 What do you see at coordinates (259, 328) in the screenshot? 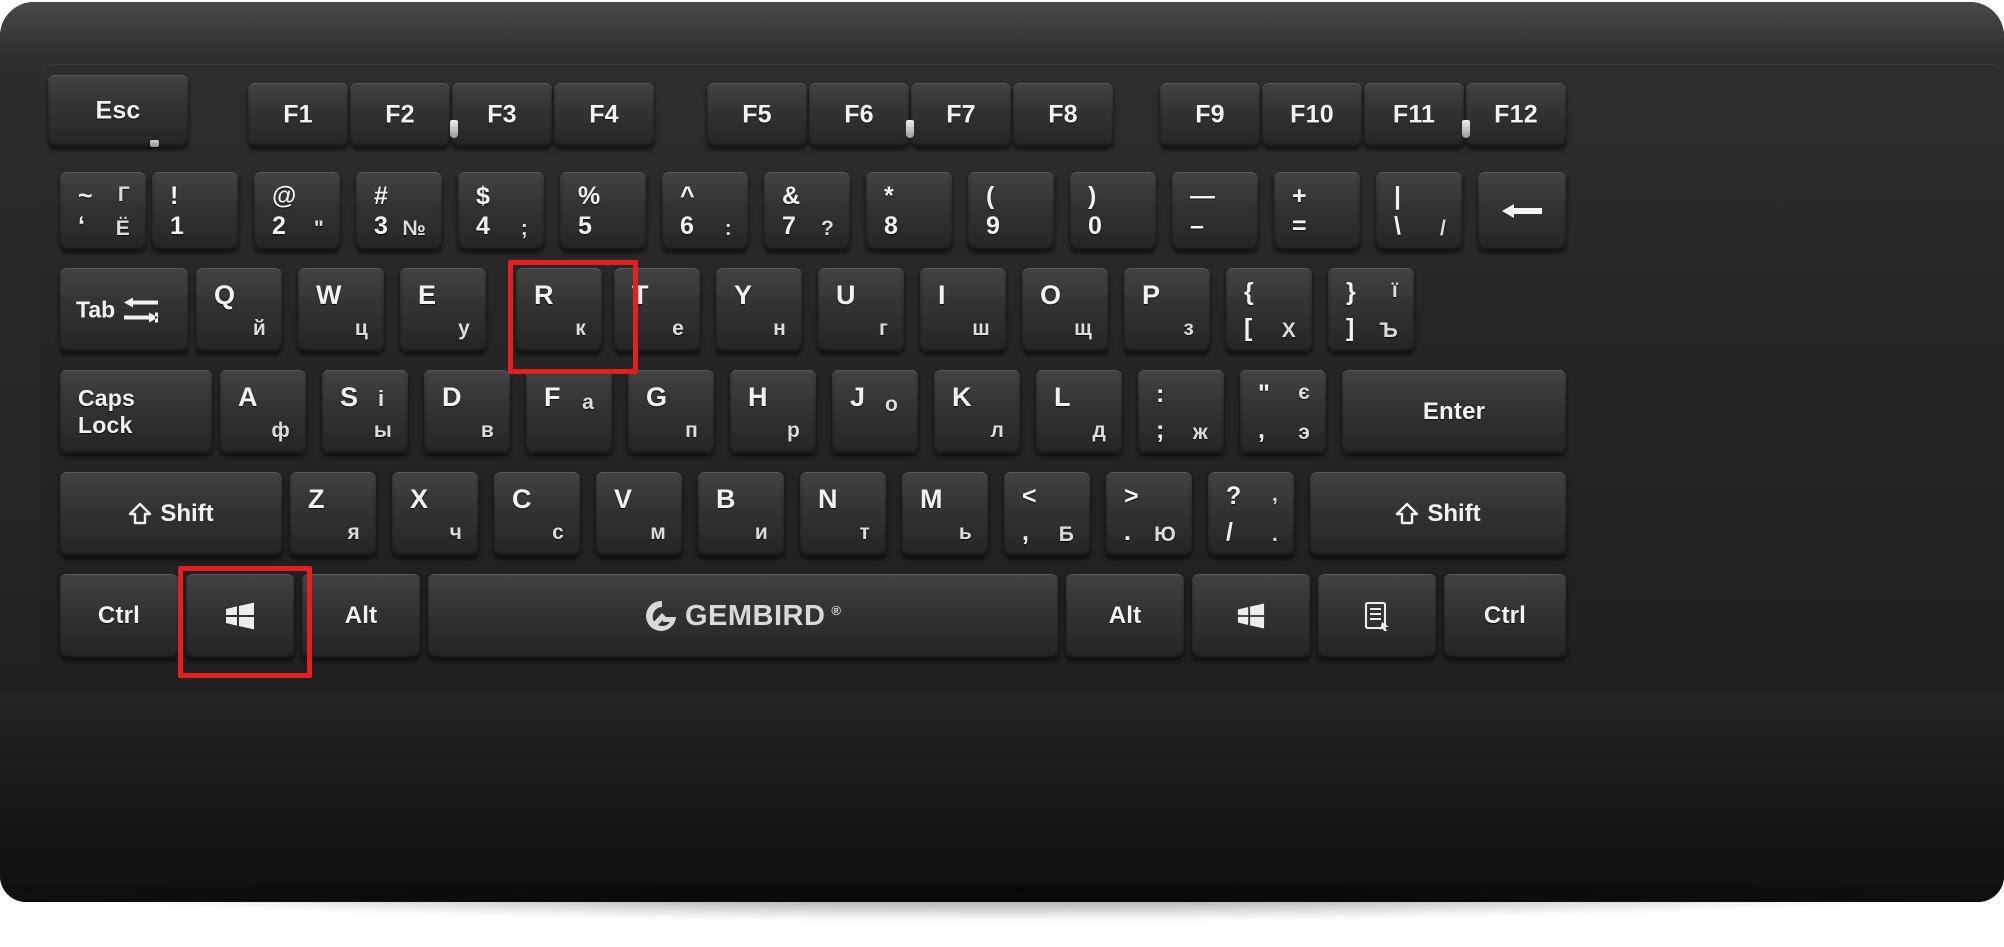
I see `key-q-cyrillic: й` at bounding box center [259, 328].